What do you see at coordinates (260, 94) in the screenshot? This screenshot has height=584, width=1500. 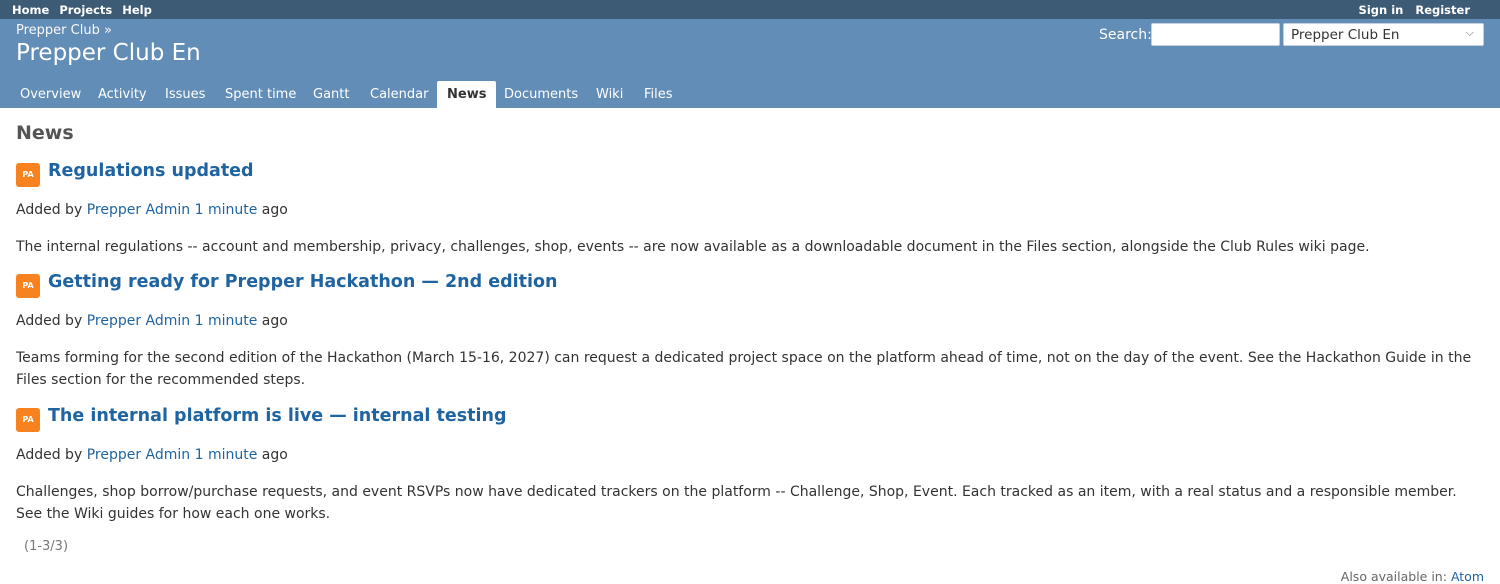 I see `tab-spent-time: Spent time` at bounding box center [260, 94].